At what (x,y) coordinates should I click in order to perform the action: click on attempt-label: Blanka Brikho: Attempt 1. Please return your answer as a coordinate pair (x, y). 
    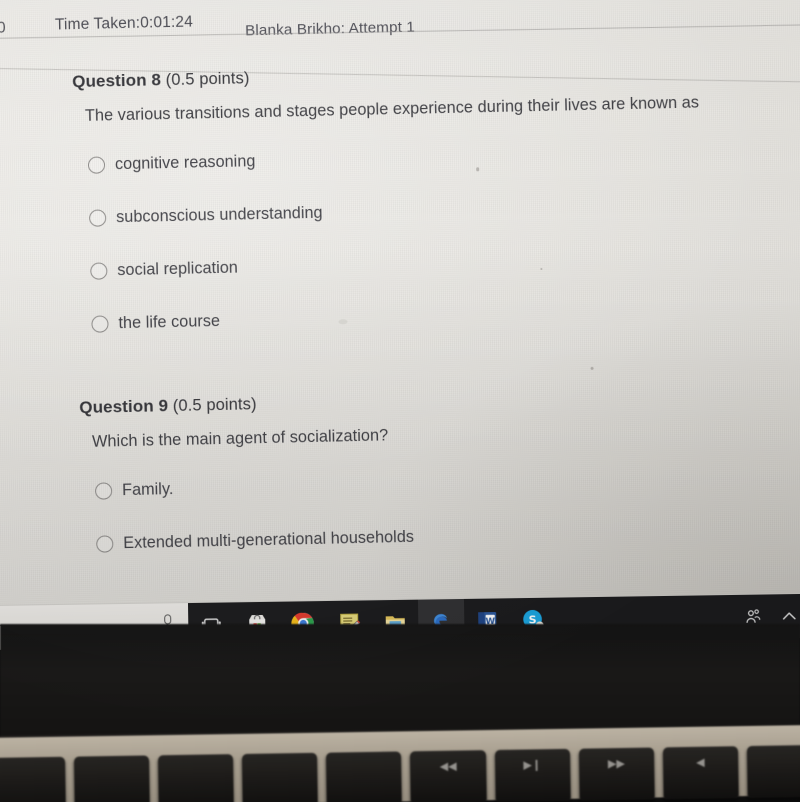
    Looking at the image, I should click on (330, 29).